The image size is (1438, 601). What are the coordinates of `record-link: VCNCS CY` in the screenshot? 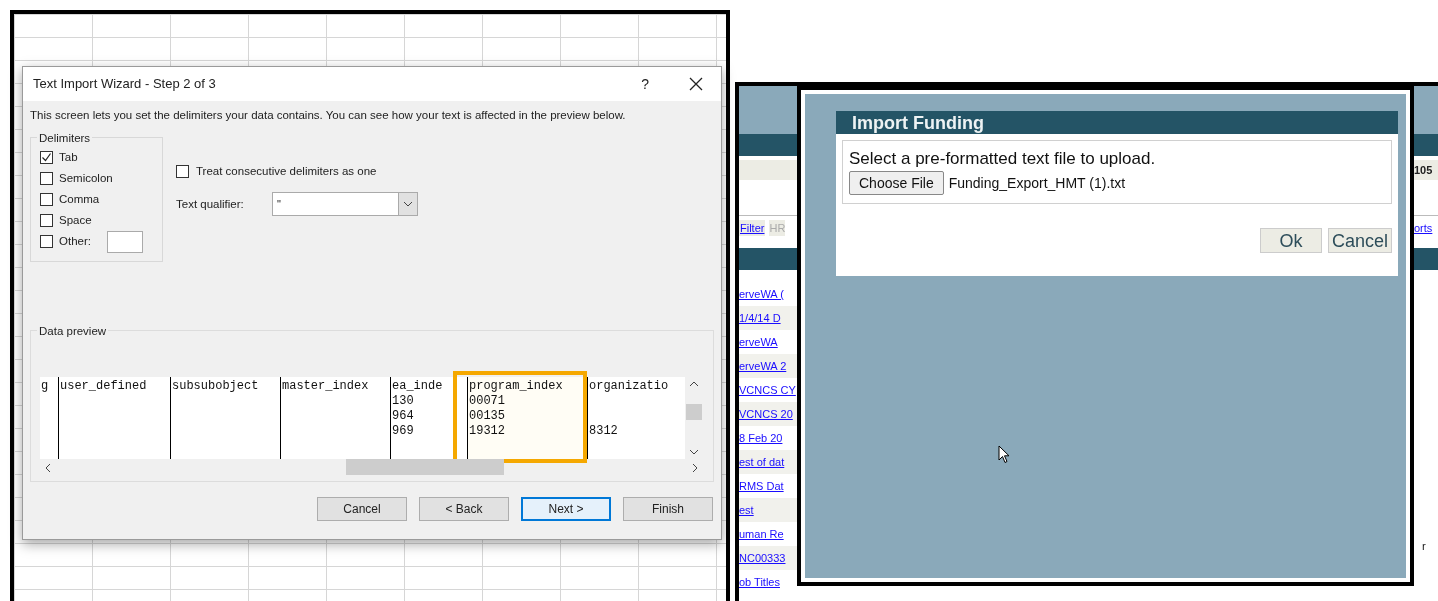 It's located at (767, 390).